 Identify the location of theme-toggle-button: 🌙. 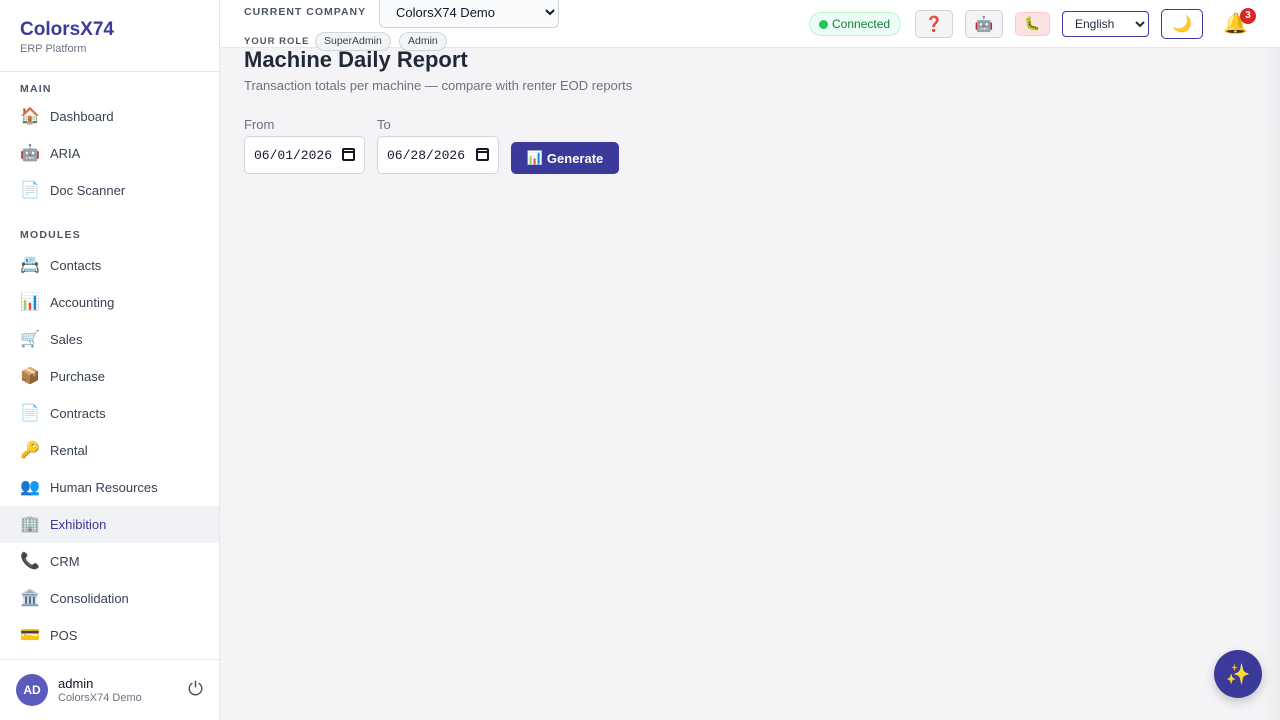
(1182, 24).